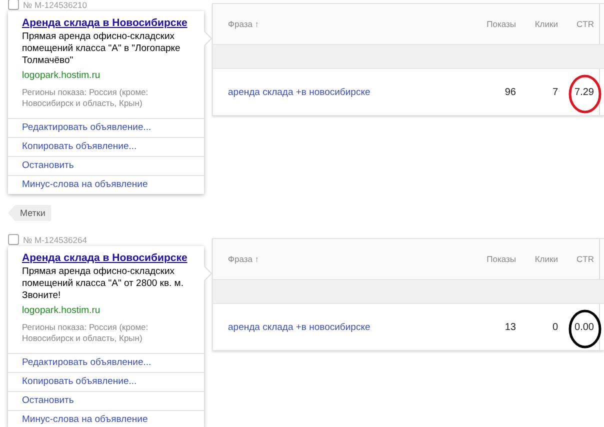 The width and height of the screenshot is (604, 427). Describe the element at coordinates (555, 92) in the screenshot. I see `table-cell: 7` at that location.